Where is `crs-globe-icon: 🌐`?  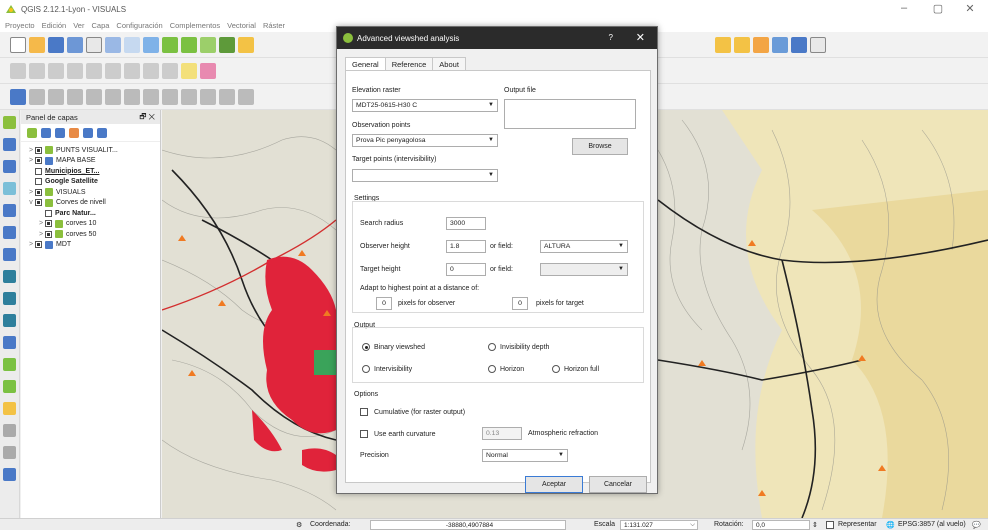
crs-globe-icon: 🌐 is located at coordinates (890, 525).